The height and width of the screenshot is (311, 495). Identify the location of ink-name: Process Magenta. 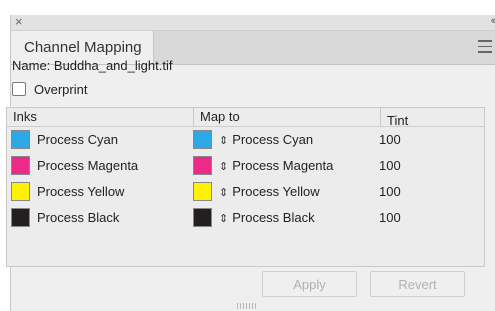
(88, 165).